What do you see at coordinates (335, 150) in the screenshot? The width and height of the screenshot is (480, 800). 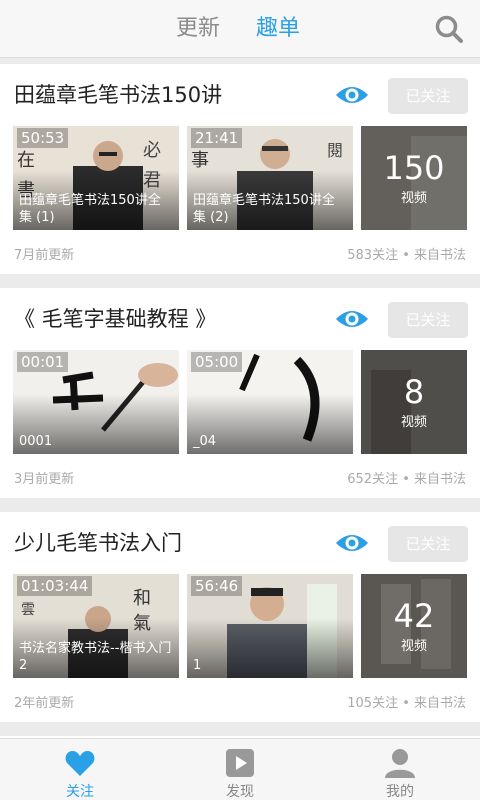 I see `svg-text: 閱` at bounding box center [335, 150].